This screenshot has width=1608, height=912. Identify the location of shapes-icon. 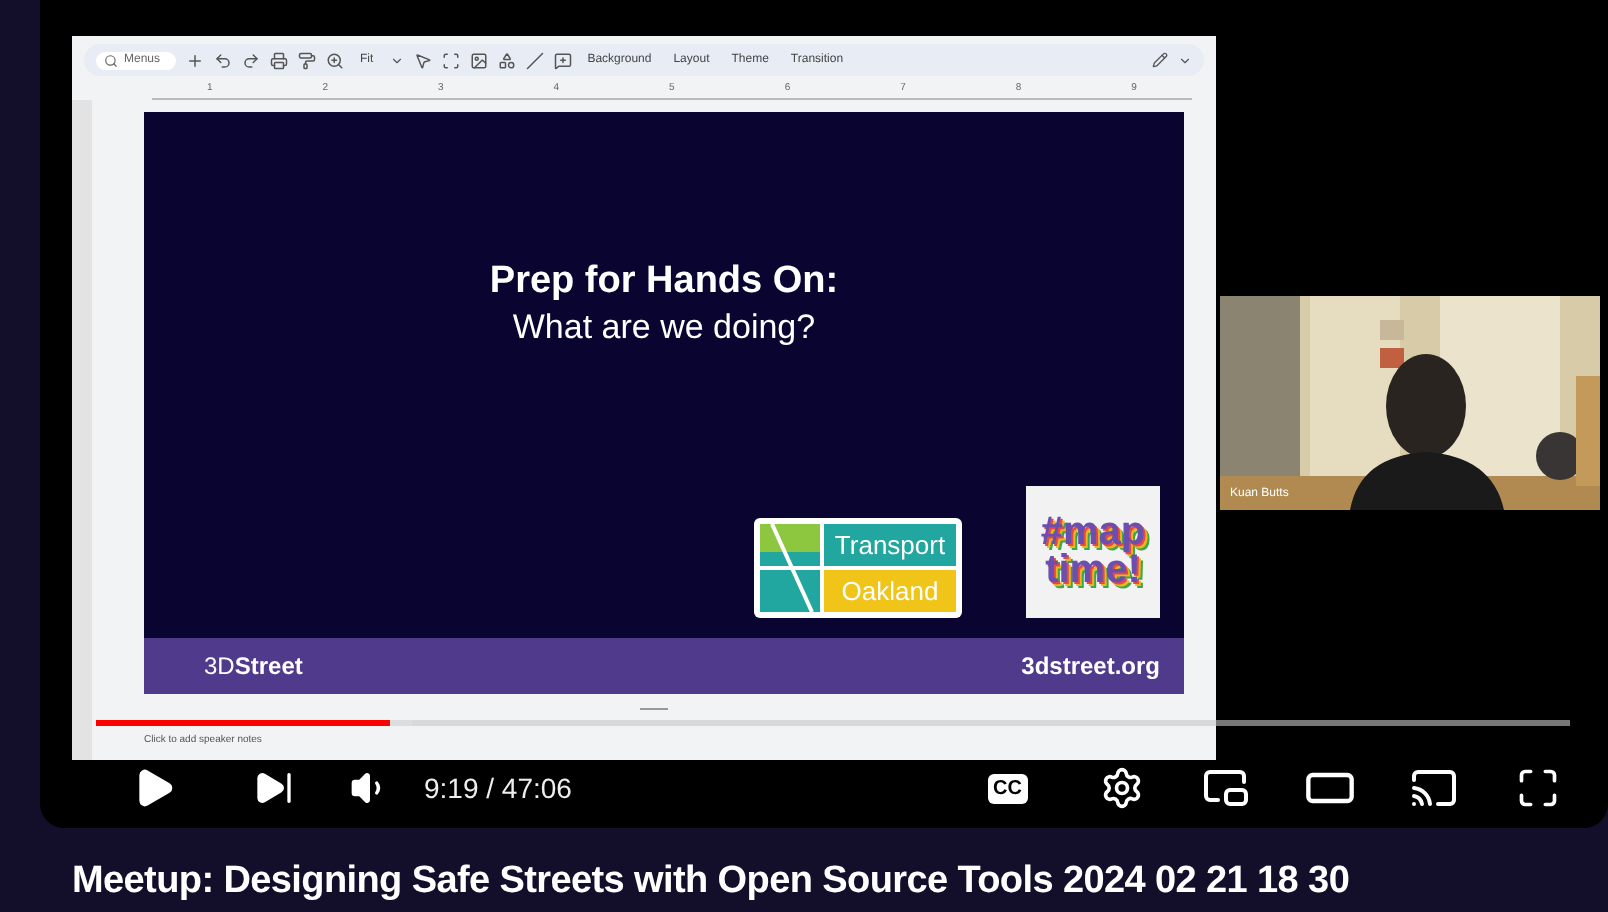
(506, 60).